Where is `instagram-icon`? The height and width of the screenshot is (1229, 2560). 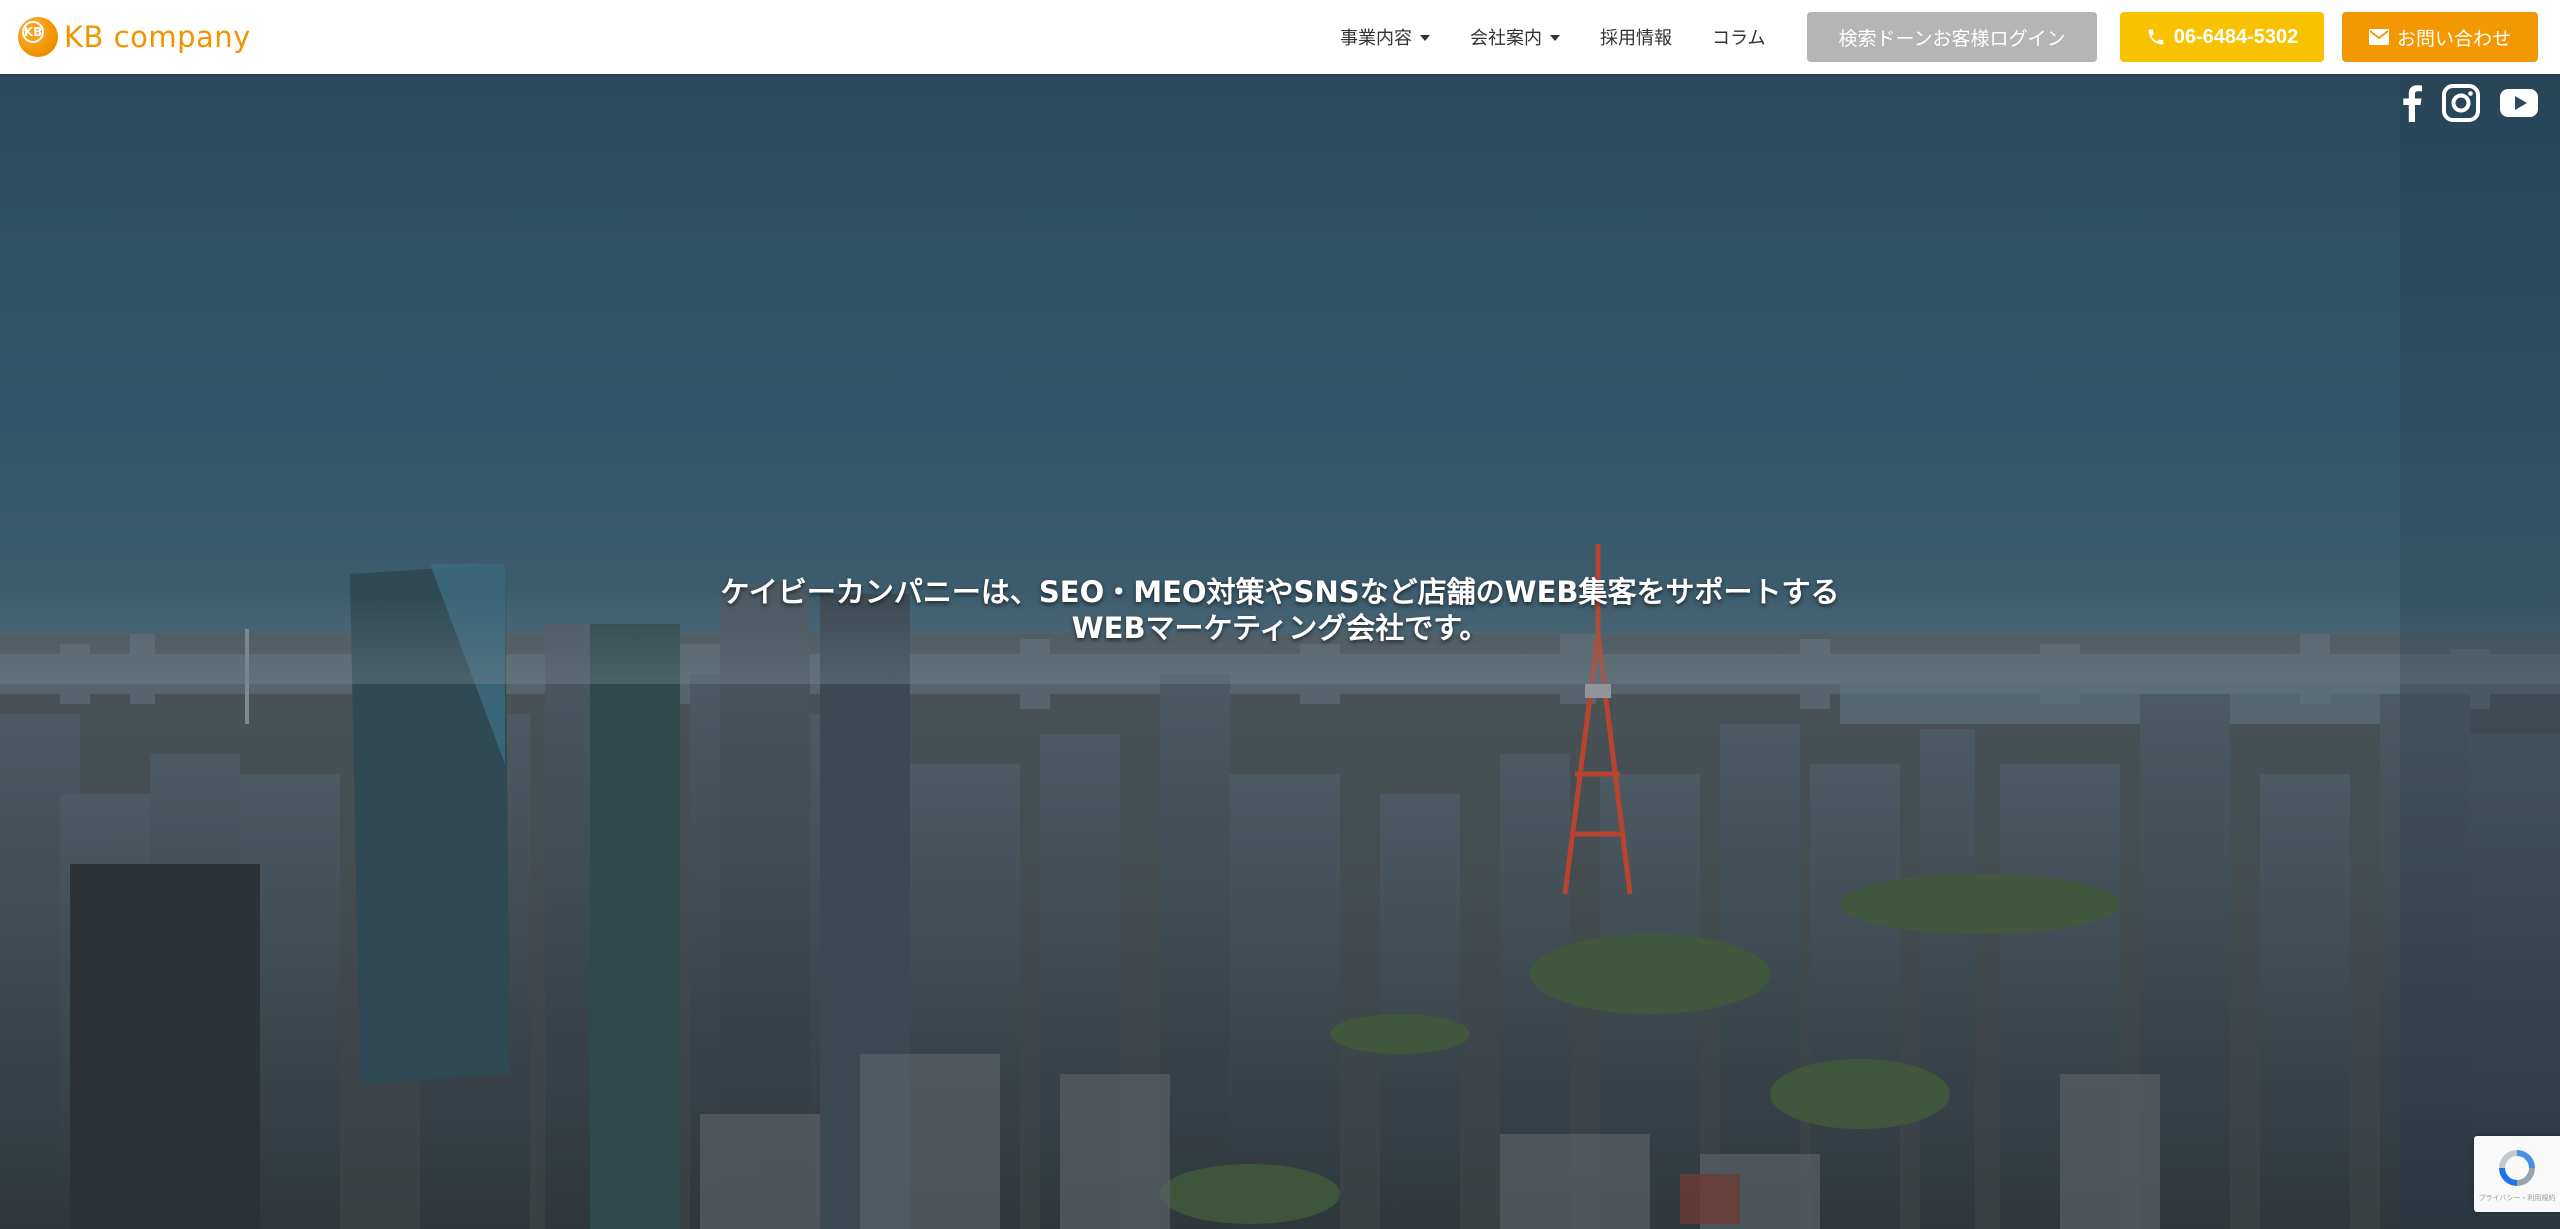 instagram-icon is located at coordinates (2461, 103).